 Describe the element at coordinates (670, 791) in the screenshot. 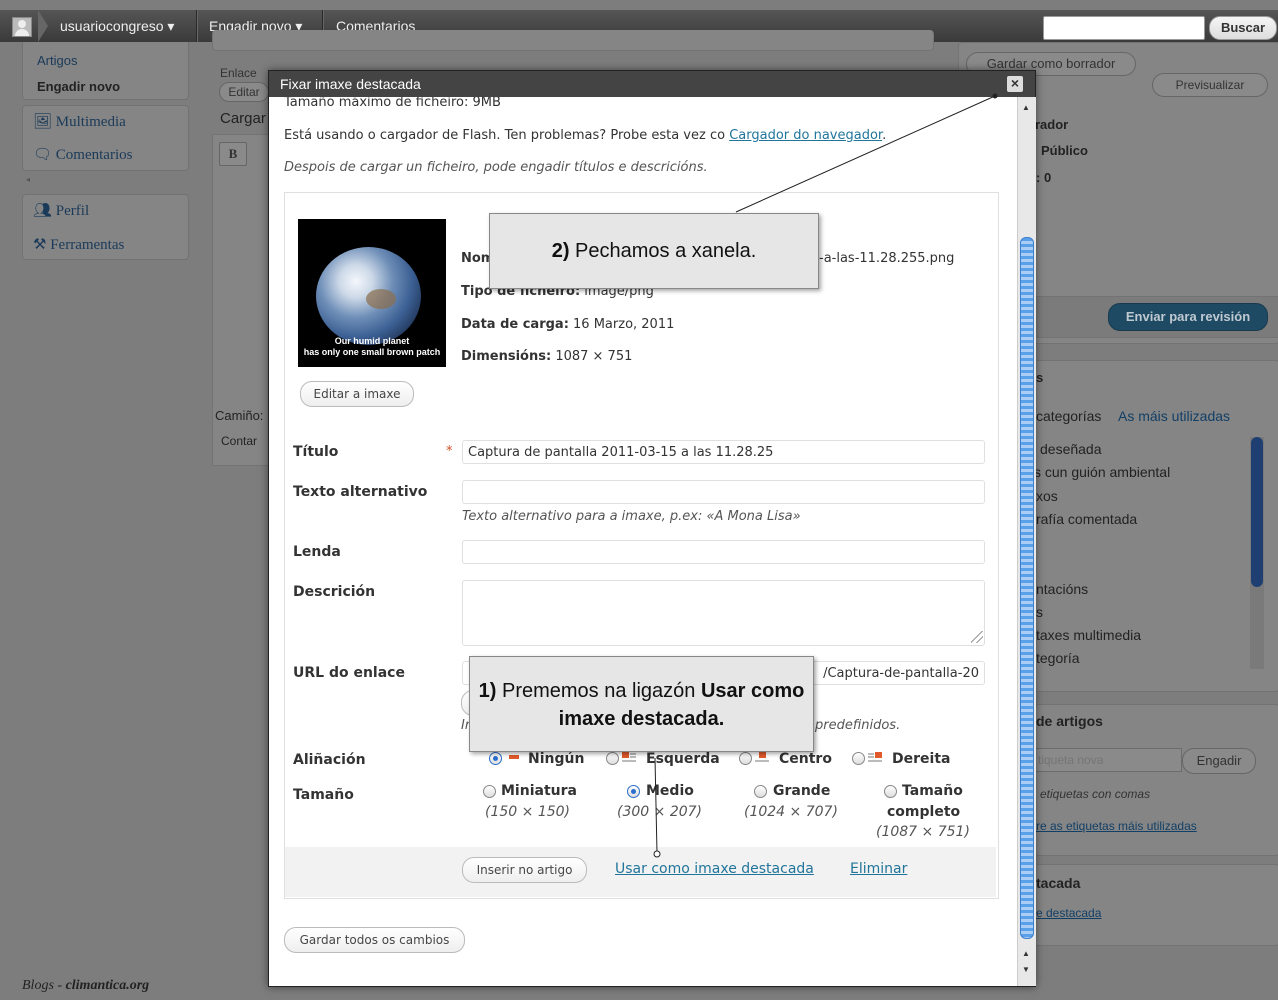

I see `size-medium-label: Medio` at that location.